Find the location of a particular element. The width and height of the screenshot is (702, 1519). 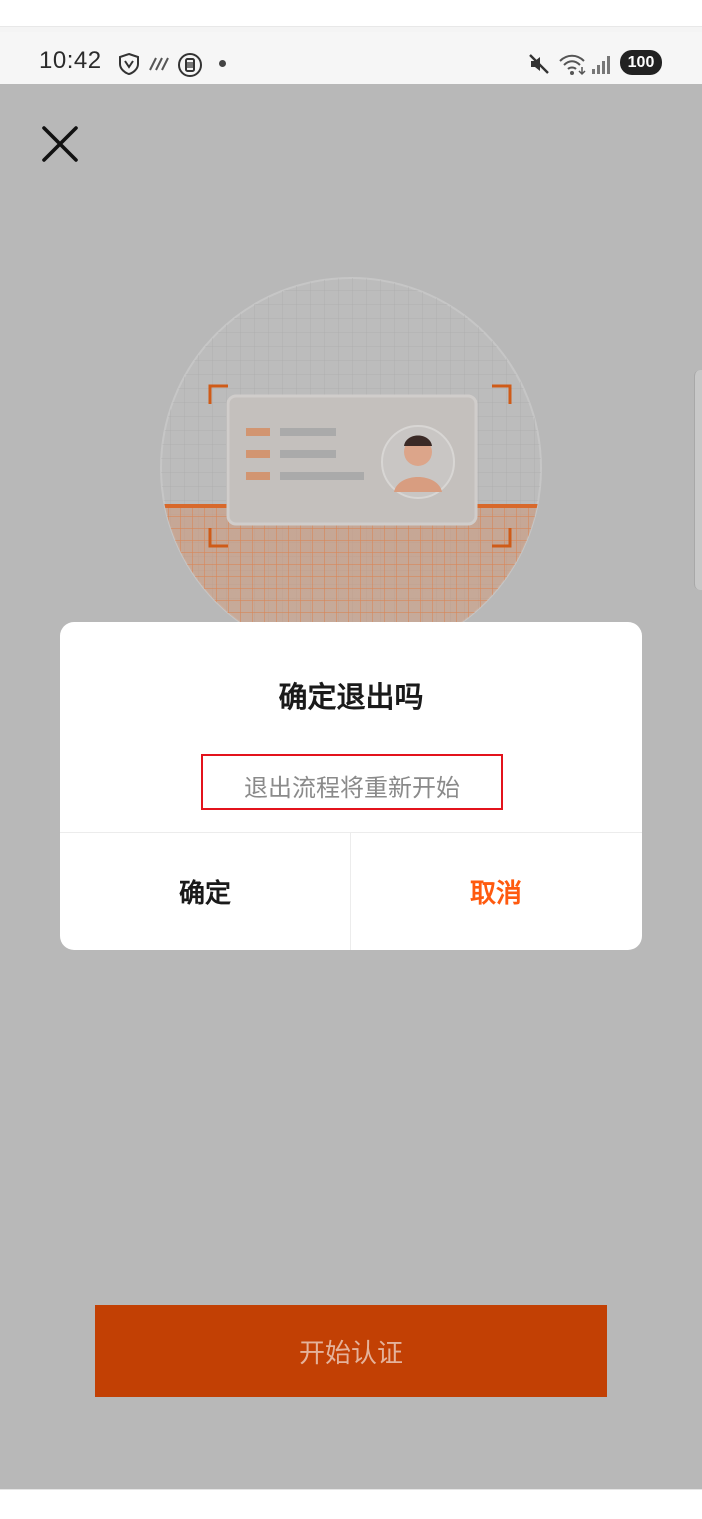

close-icon is located at coordinates (60, 144).